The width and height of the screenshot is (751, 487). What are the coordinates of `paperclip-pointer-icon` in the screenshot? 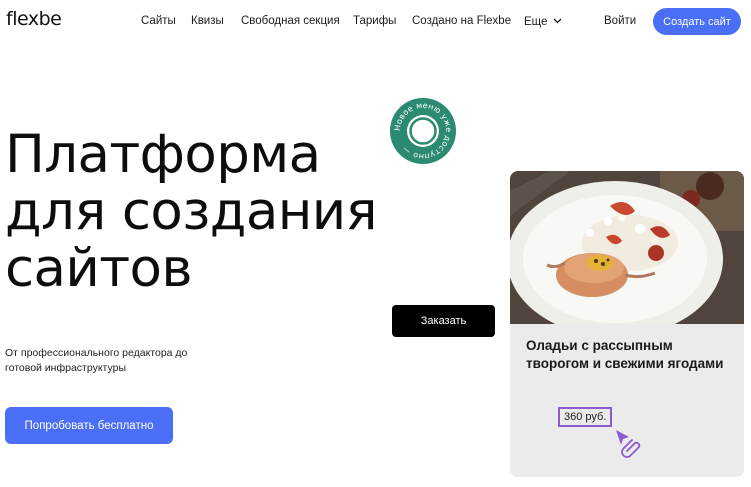 It's located at (628, 444).